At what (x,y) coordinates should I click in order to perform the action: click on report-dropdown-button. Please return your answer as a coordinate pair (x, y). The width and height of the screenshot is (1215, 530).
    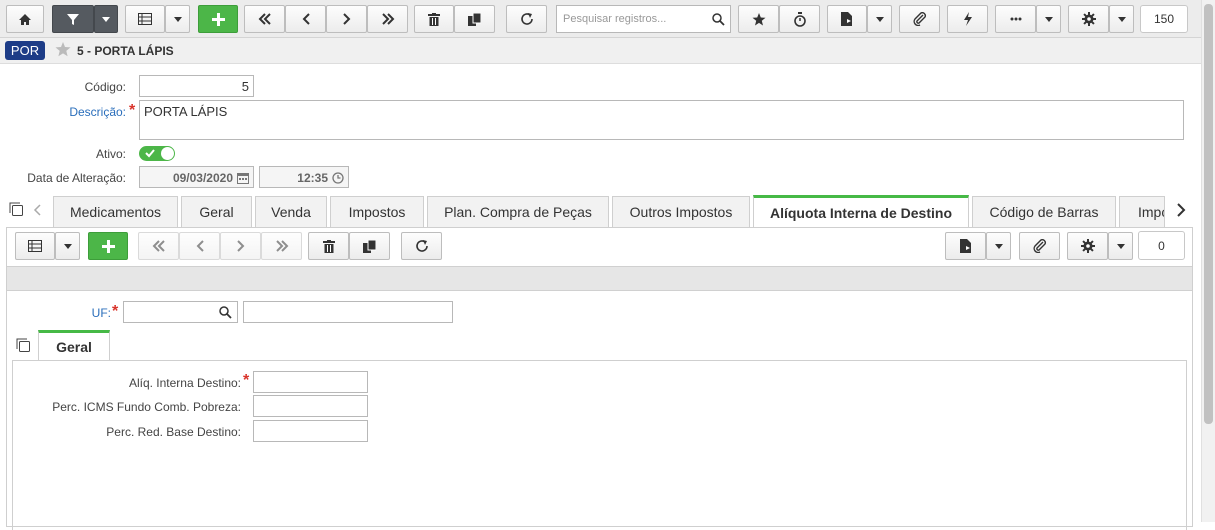
    Looking at the image, I should click on (879, 19).